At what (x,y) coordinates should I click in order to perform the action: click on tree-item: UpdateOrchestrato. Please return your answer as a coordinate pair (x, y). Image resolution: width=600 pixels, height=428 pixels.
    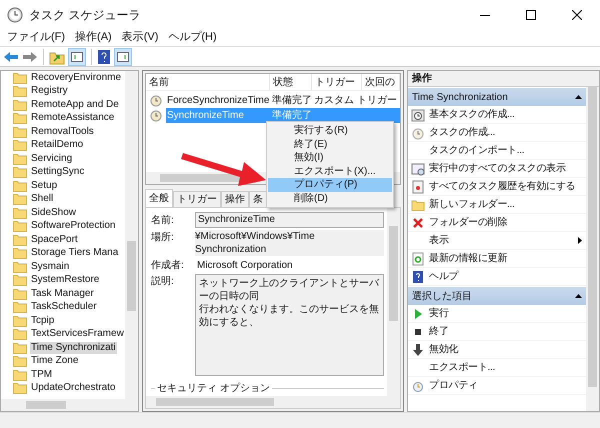
    Looking at the image, I should click on (73, 388).